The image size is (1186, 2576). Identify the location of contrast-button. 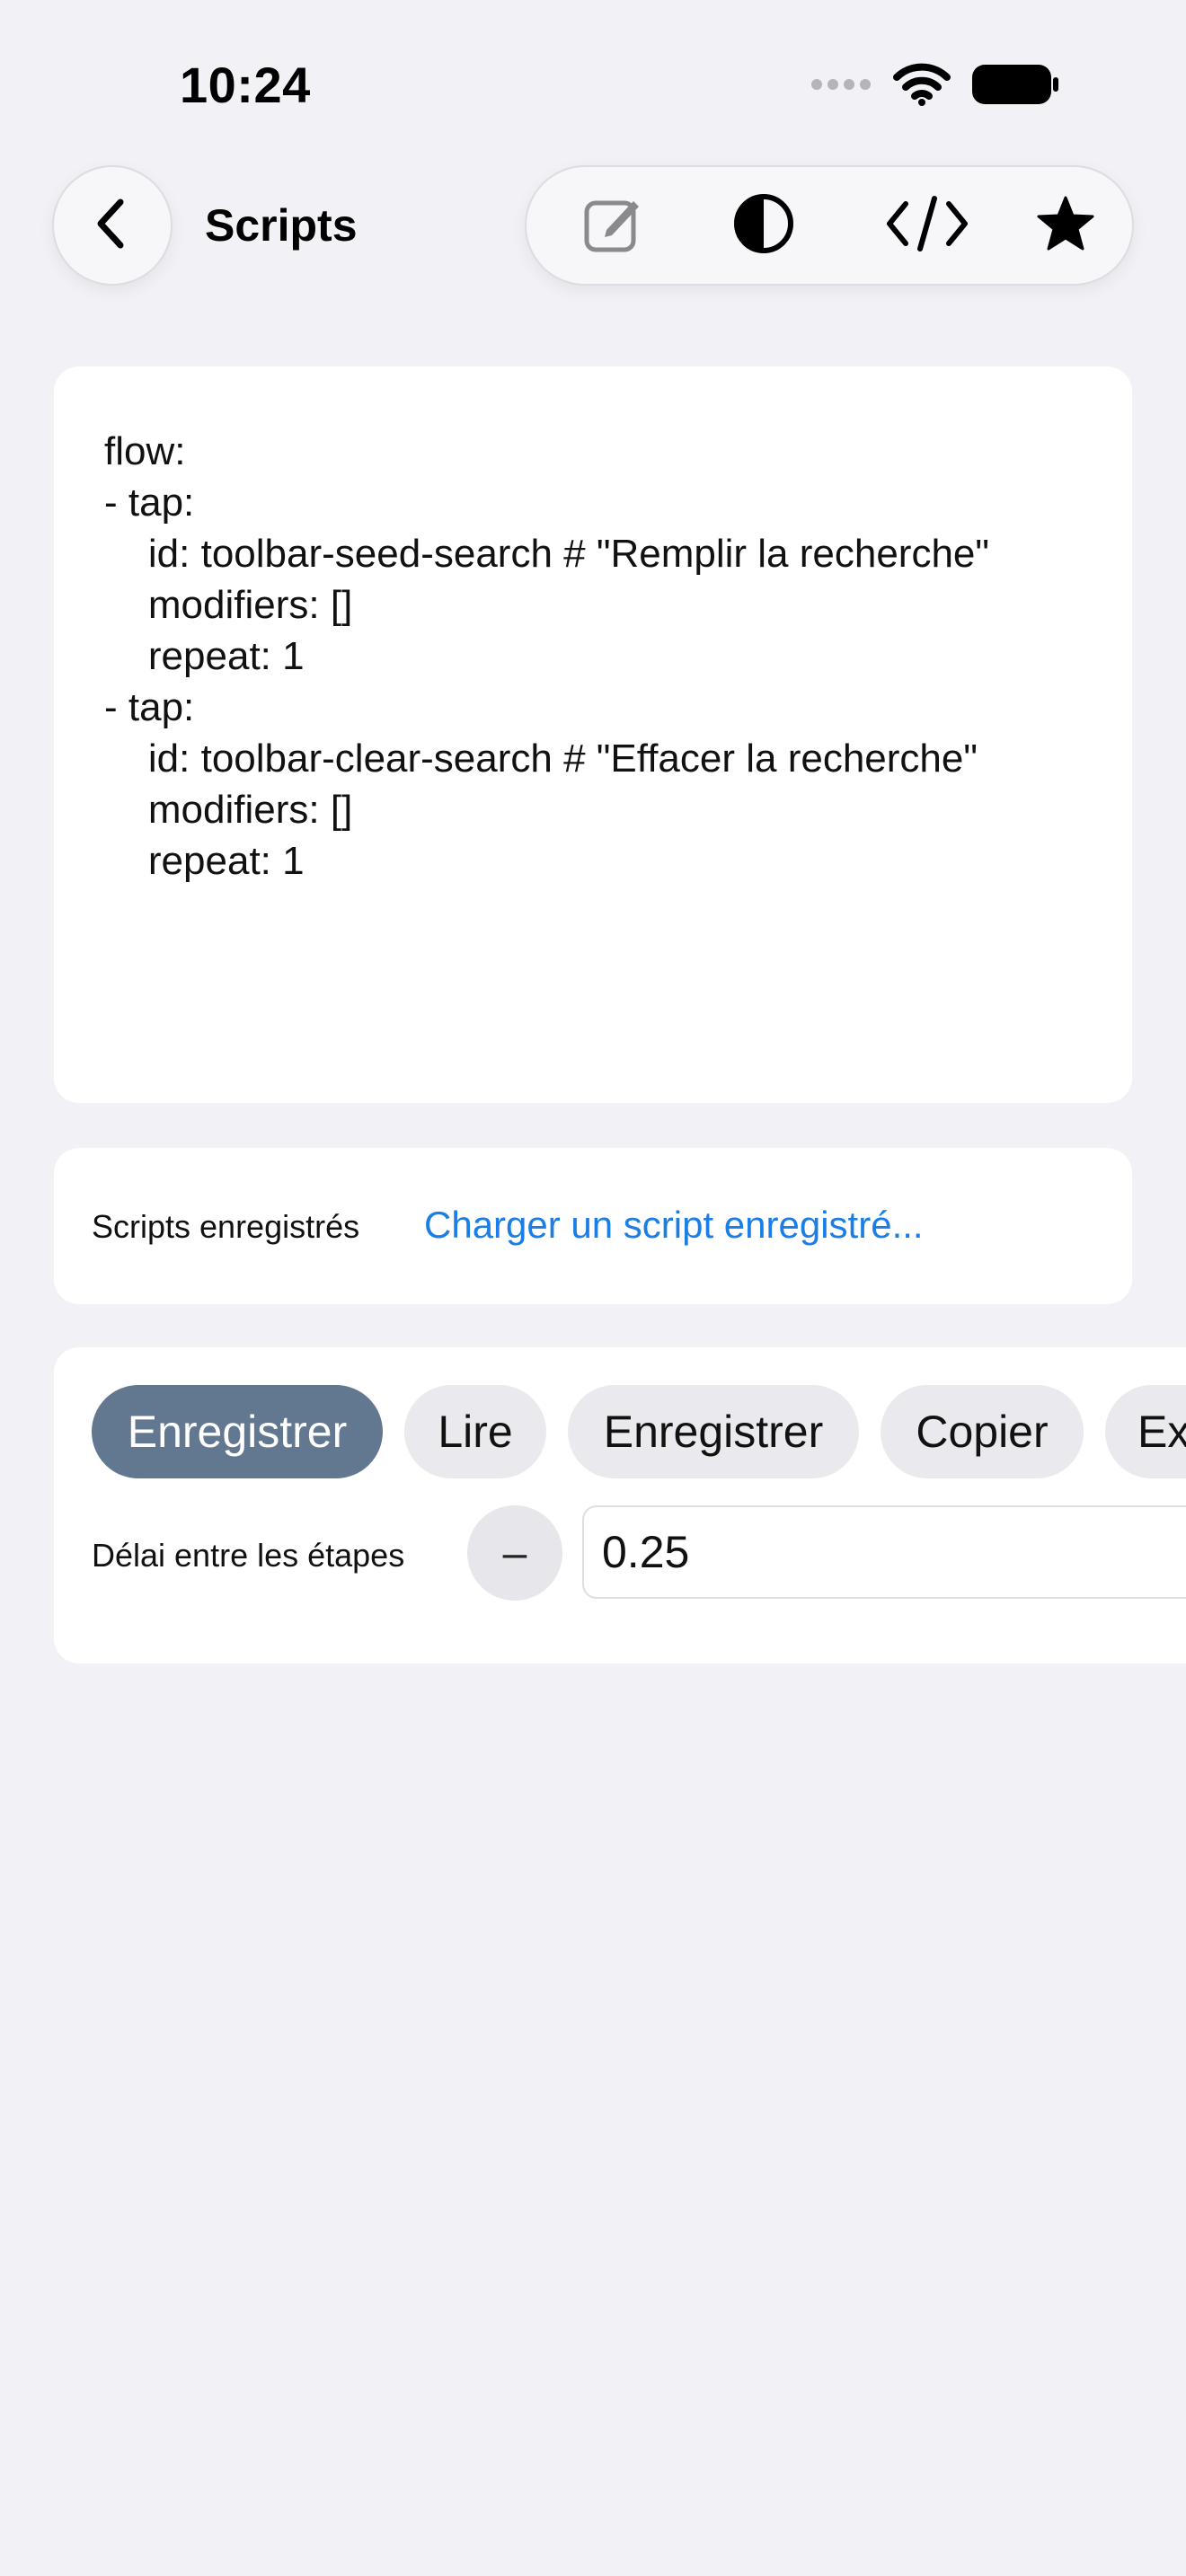
(764, 225).